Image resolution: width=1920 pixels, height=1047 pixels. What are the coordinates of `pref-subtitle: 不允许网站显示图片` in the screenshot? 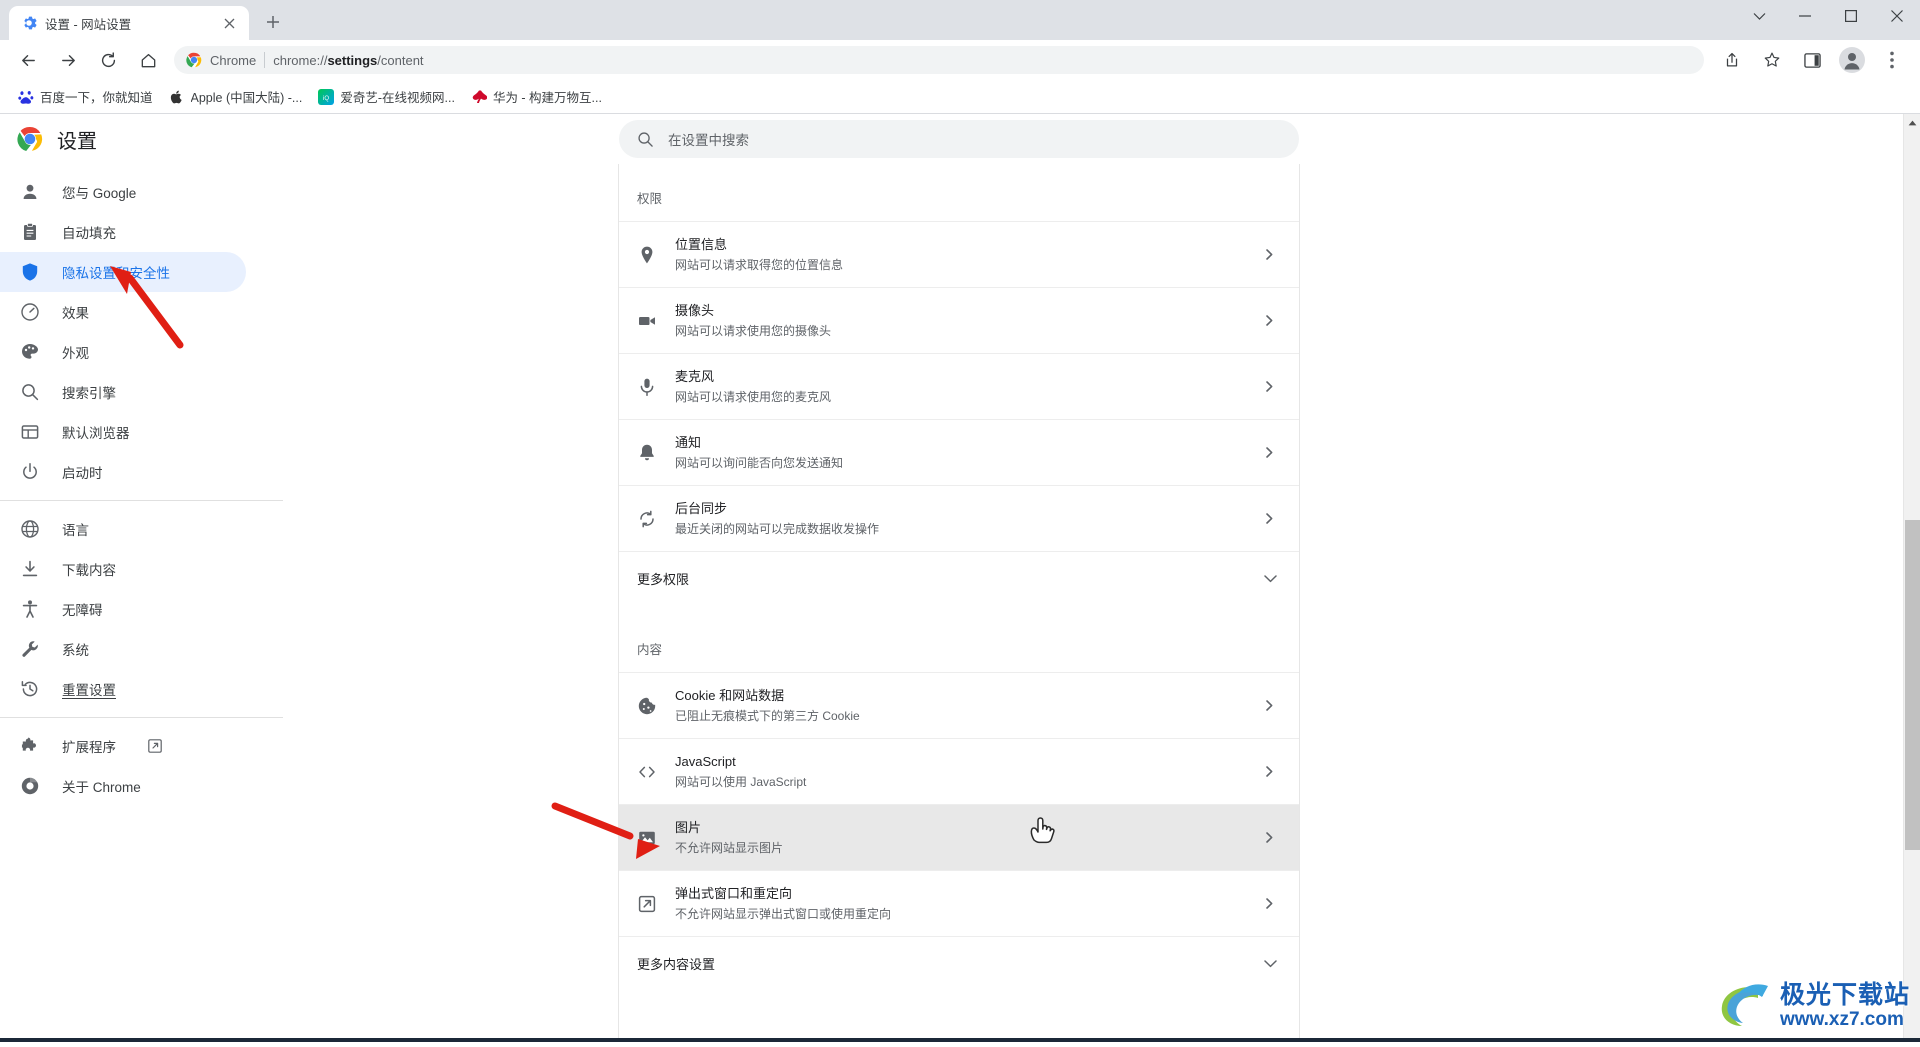 It's located at (959, 848).